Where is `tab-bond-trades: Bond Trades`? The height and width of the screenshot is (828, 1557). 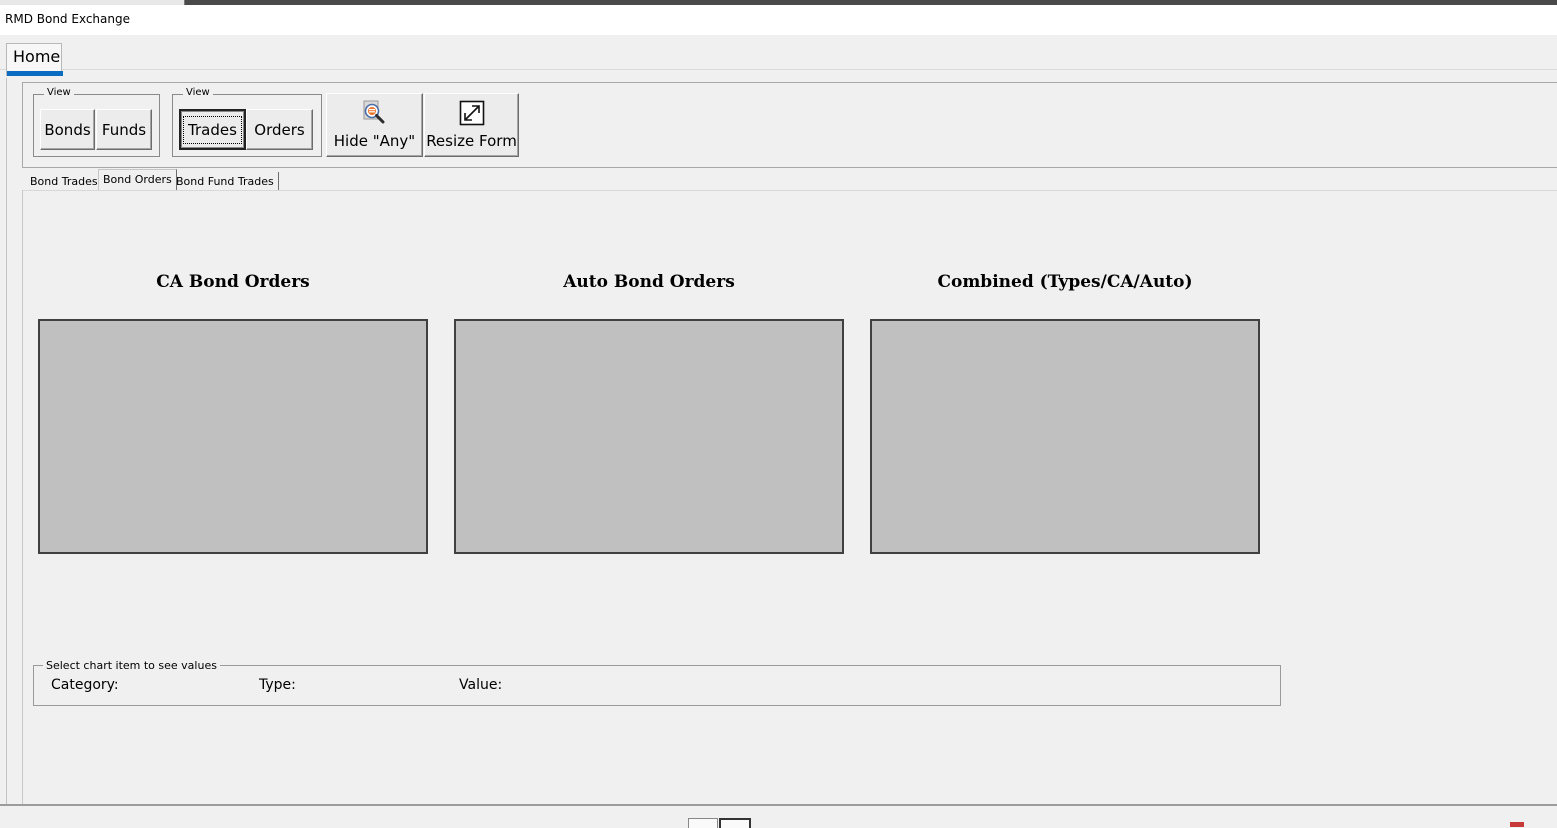 tab-bond-trades: Bond Trades is located at coordinates (64, 181).